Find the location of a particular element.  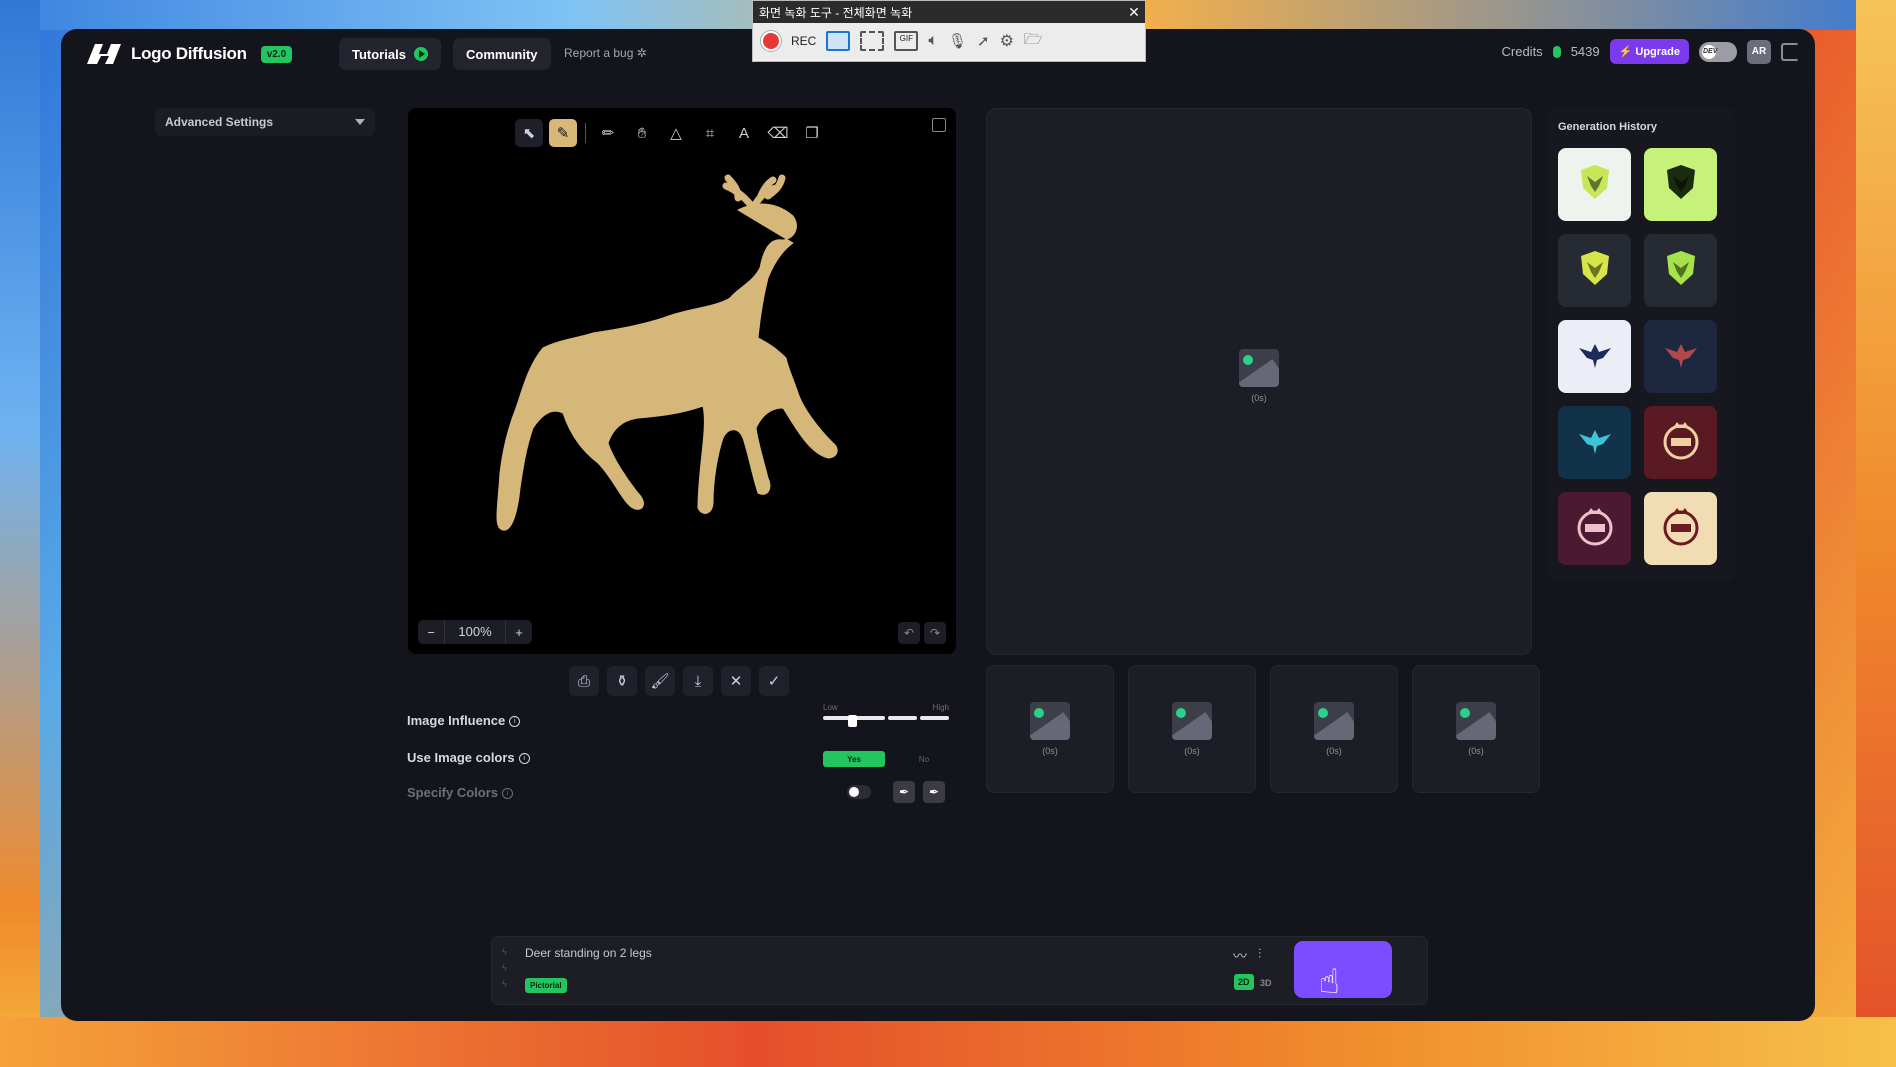

shield-eagle-icon is located at coordinates (1595, 270).